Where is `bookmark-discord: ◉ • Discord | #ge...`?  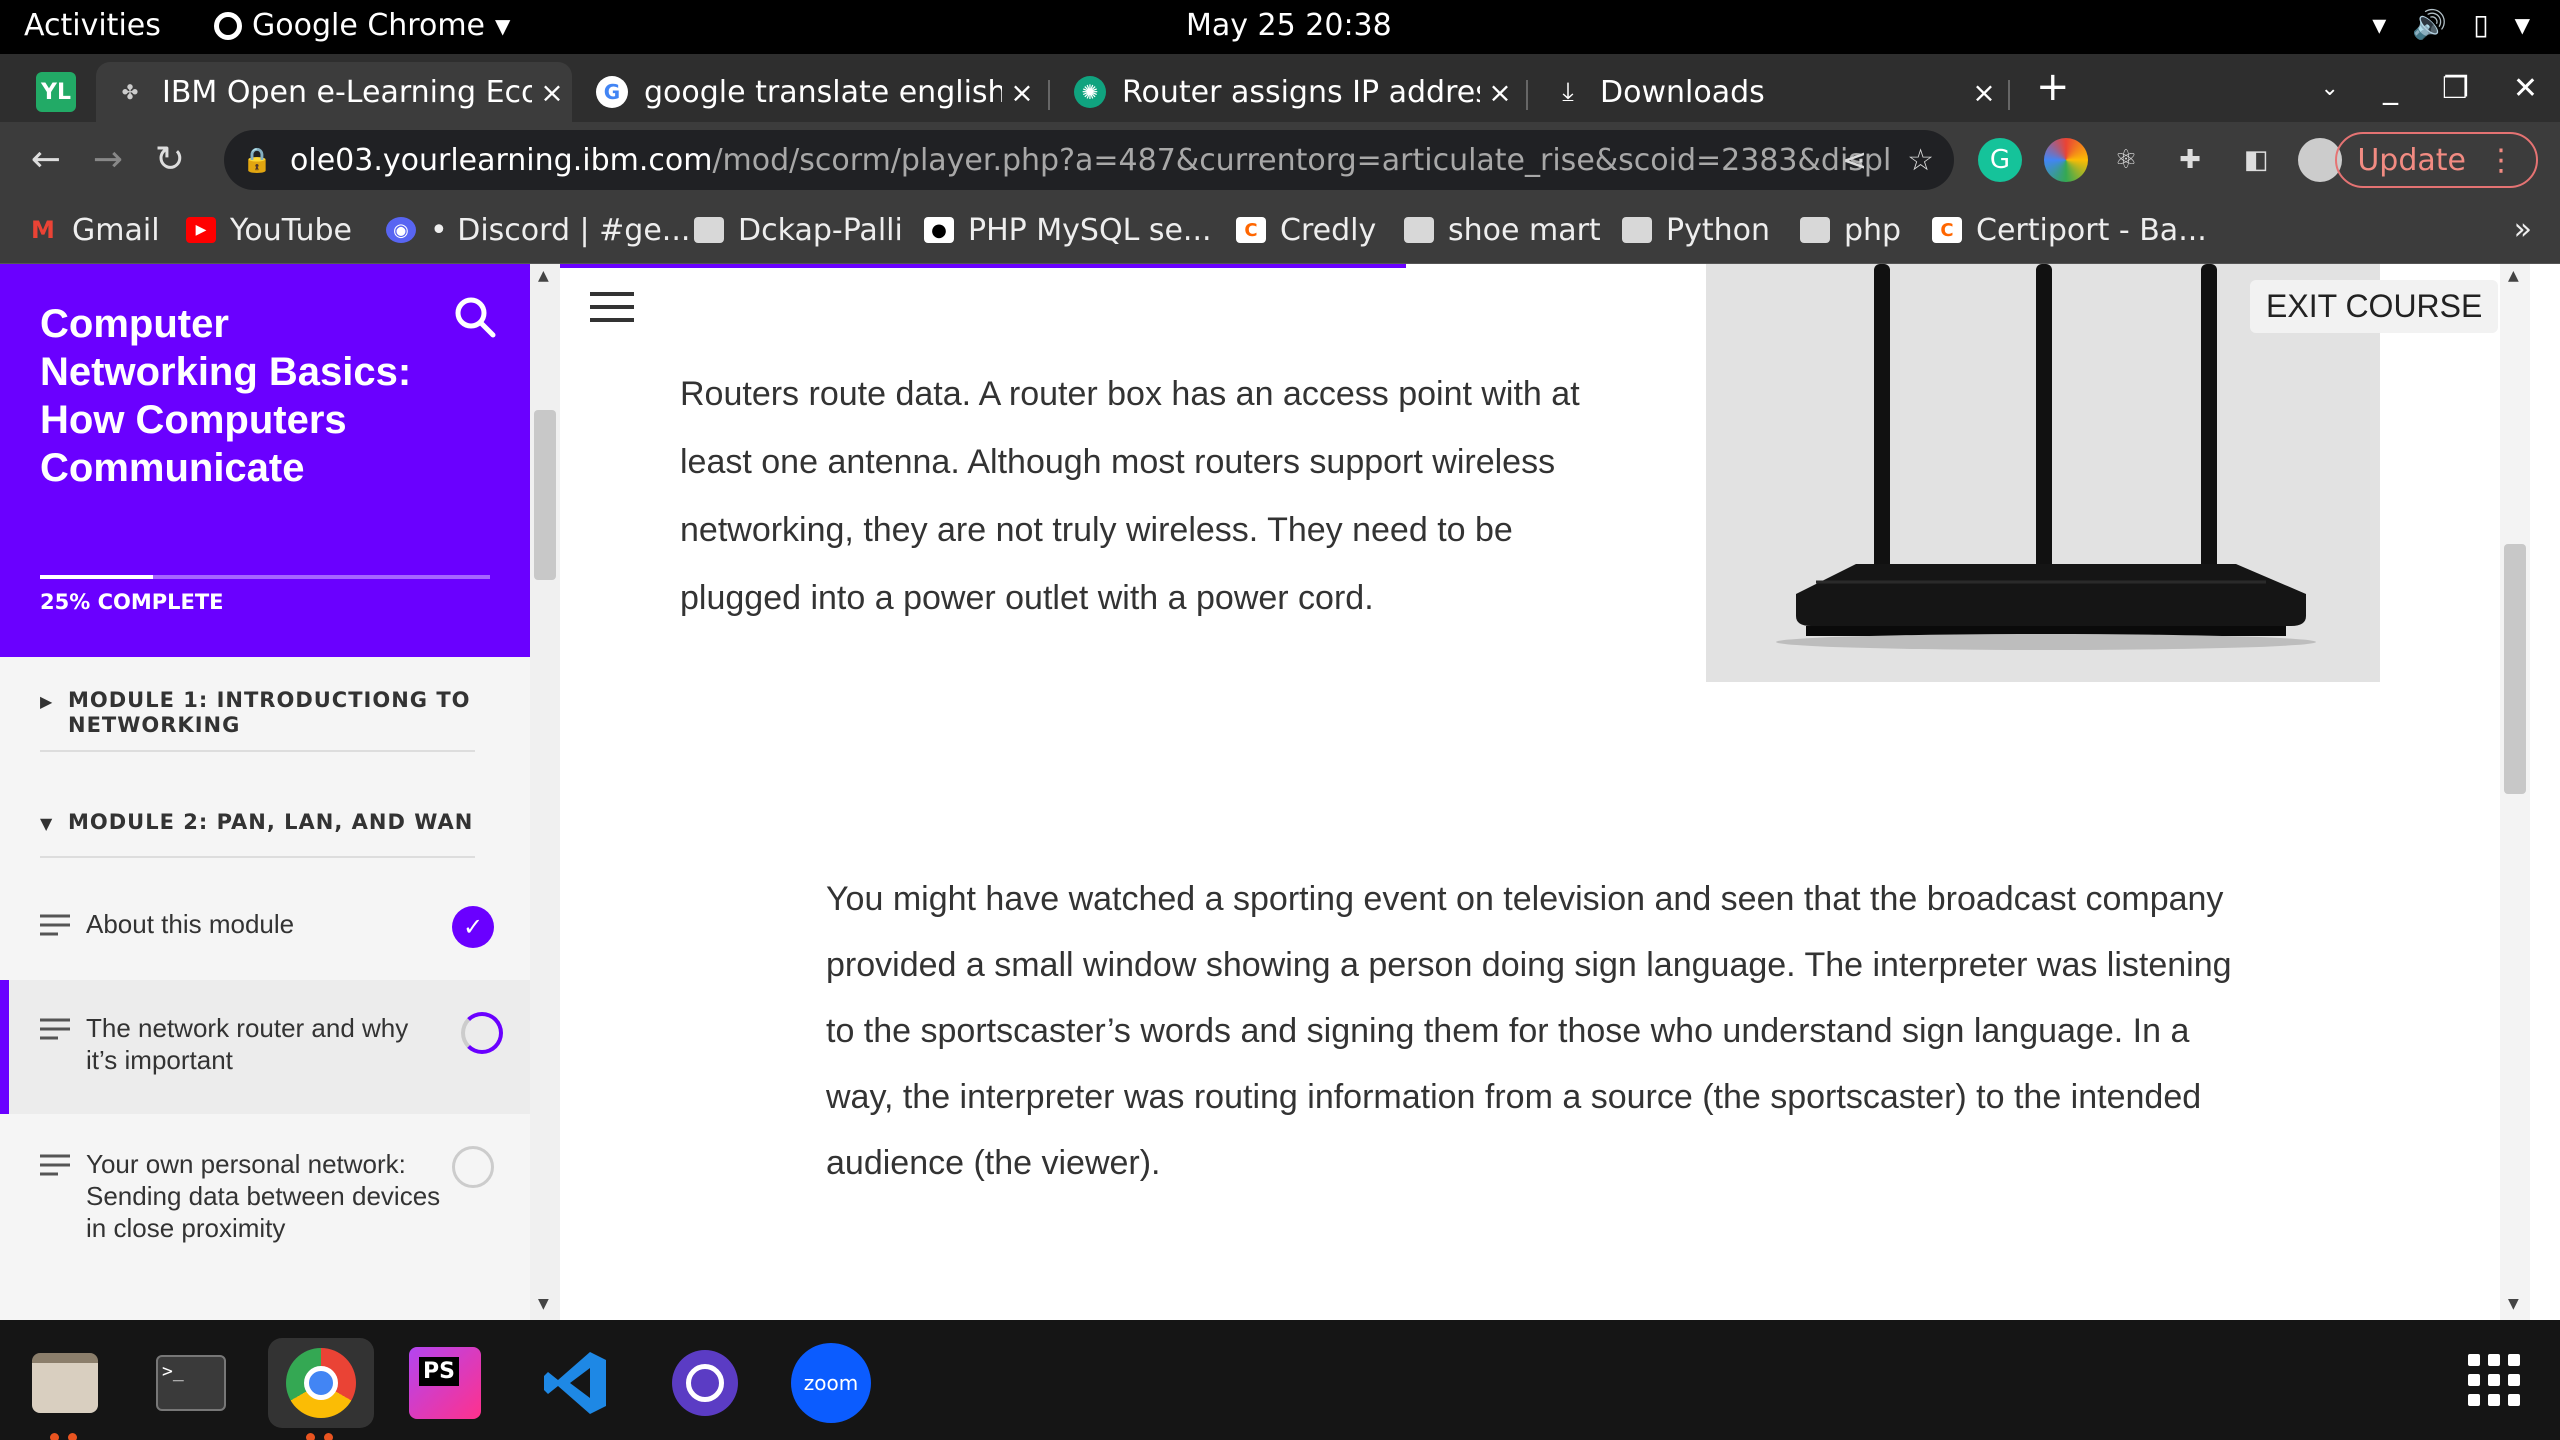
bookmark-discord: ◉ • Discord | #ge... is located at coordinates (538, 230).